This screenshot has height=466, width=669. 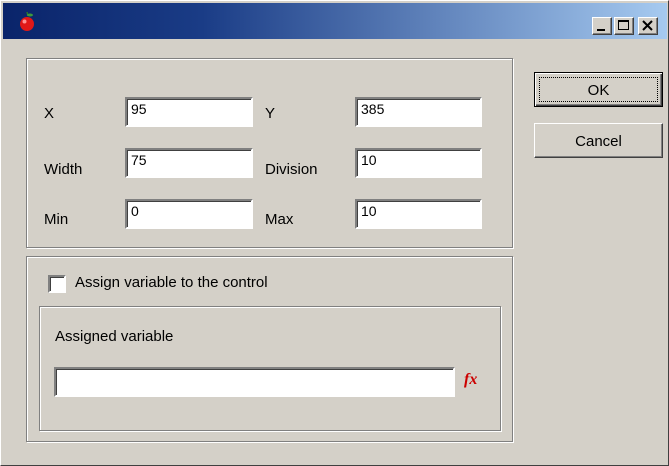 I want to click on maximize-button, so click(x=624, y=26).